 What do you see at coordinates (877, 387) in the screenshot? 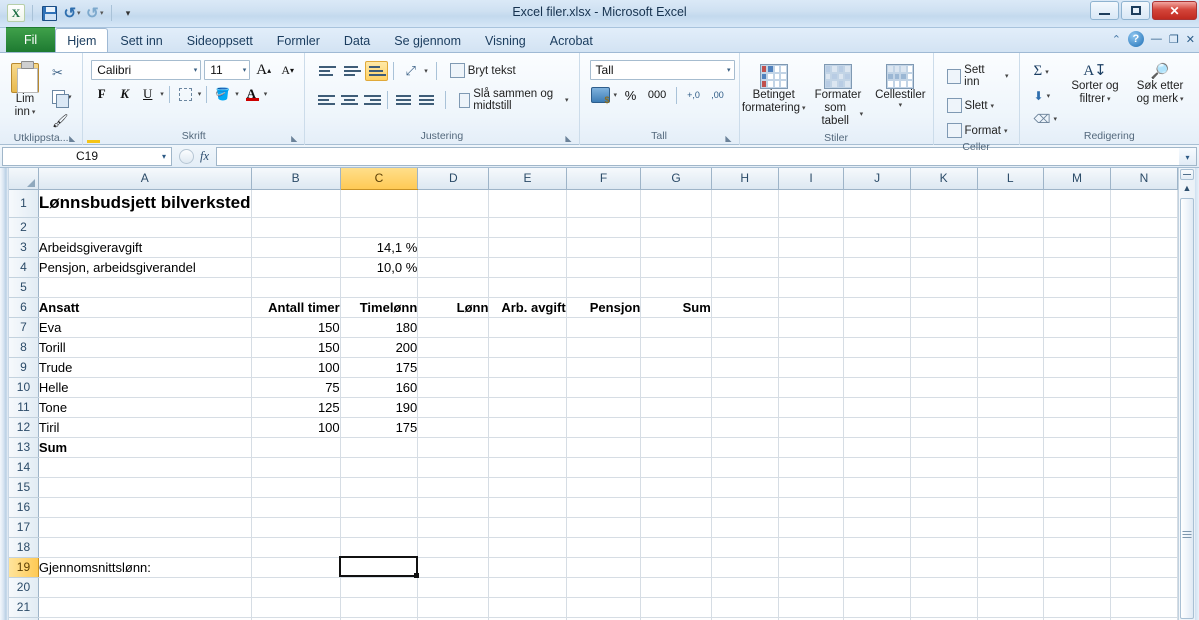
I see `cell-J10` at bounding box center [877, 387].